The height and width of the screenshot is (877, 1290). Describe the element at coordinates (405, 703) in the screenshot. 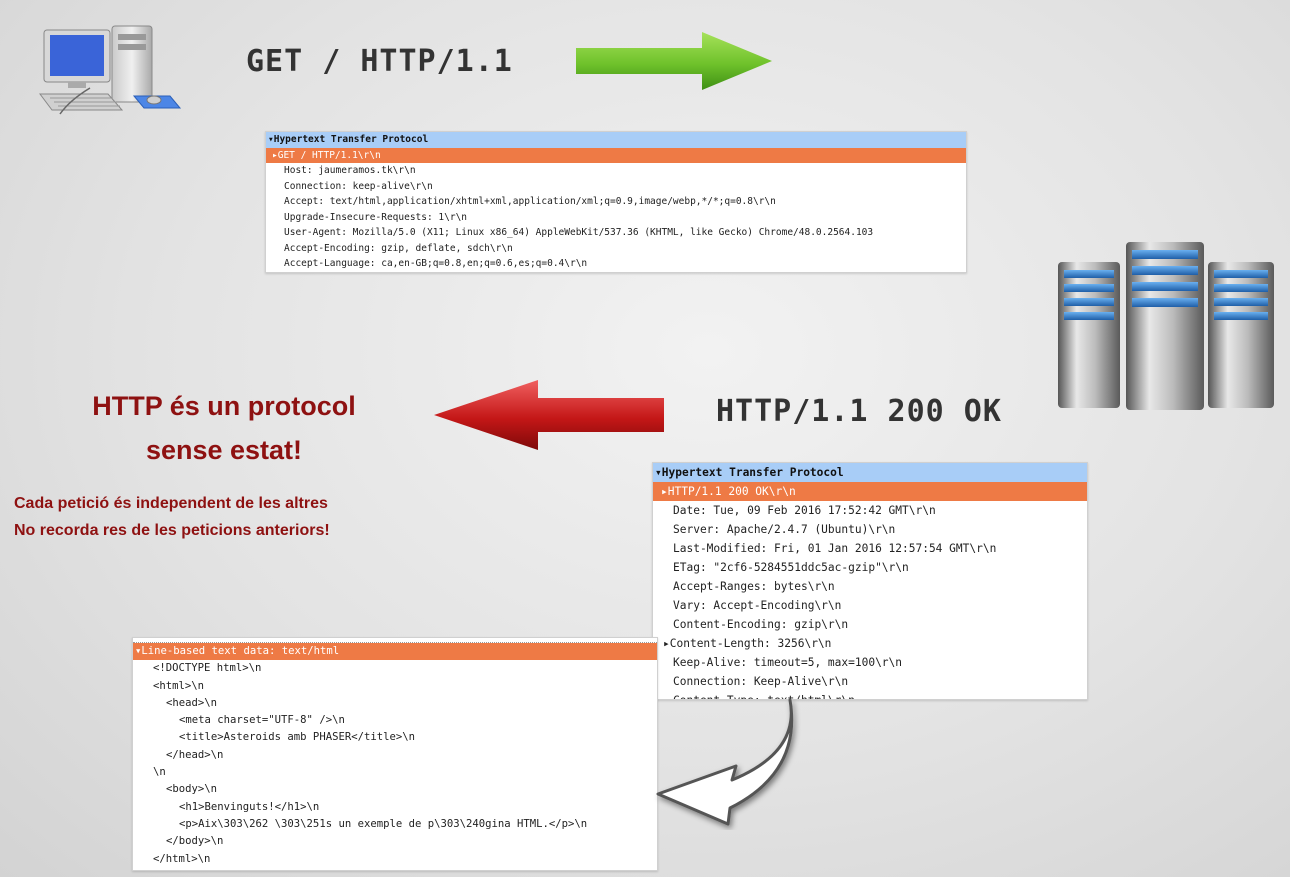

I see `body-line: <head>\n` at that location.